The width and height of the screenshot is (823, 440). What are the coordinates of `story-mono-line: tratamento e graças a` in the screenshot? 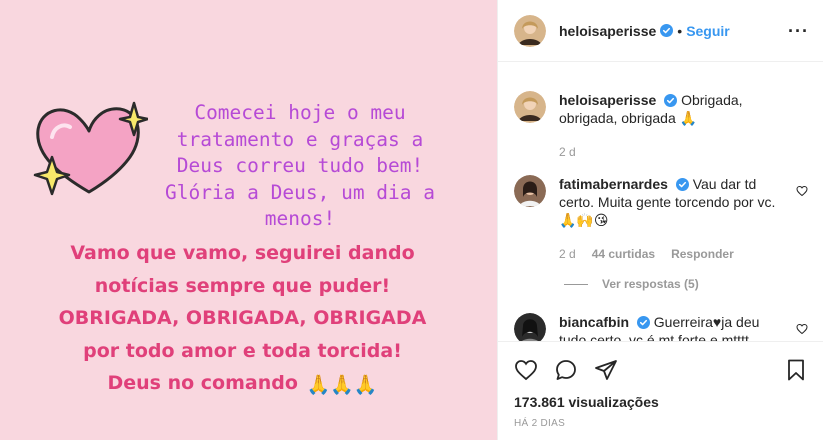 It's located at (300, 139).